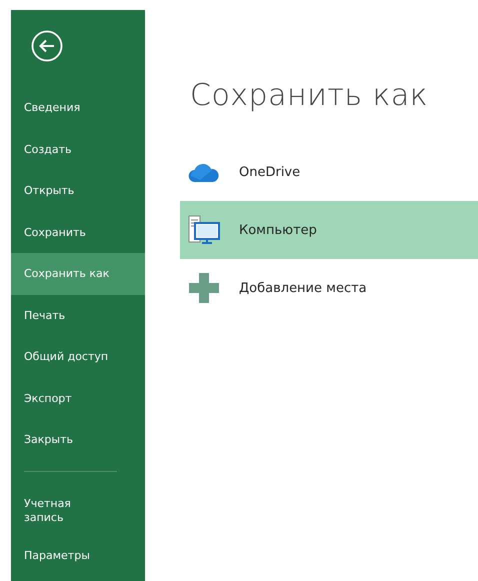  I want to click on nav-item: Сохранить, so click(78, 232).